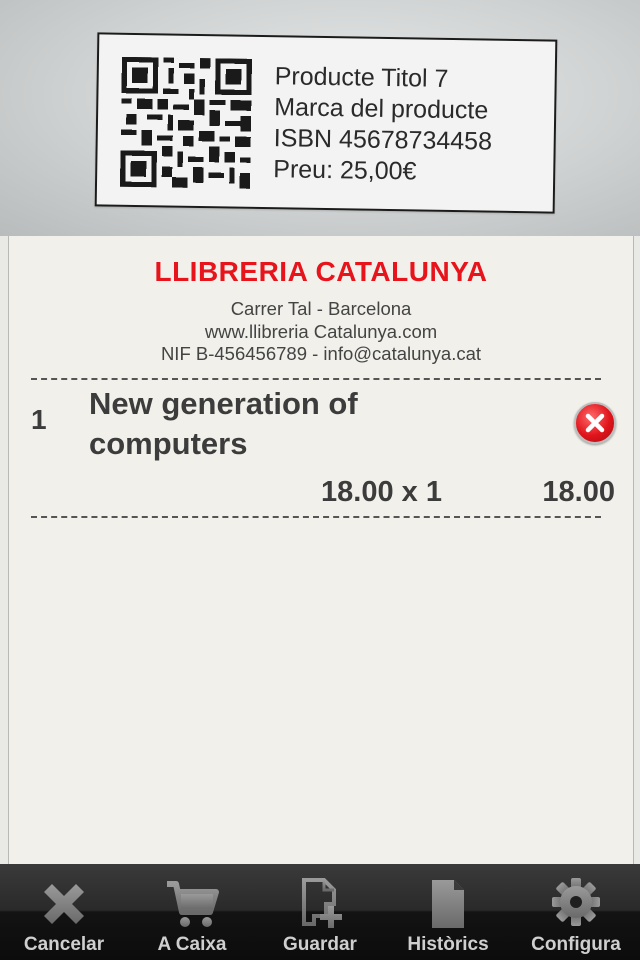  What do you see at coordinates (321, 353) in the screenshot?
I see `shop-nif-email: NIF B-456456789 - info@catalunya.cat` at bounding box center [321, 353].